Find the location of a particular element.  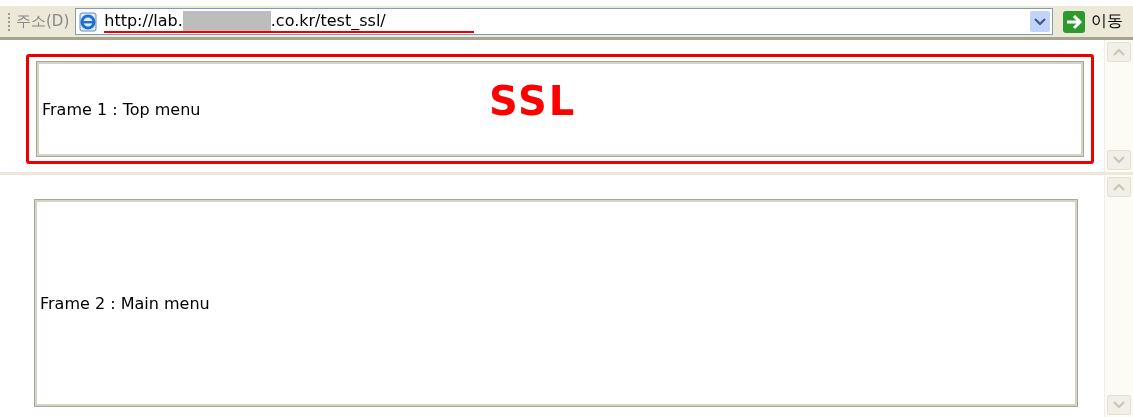

go-button: 이동 is located at coordinates (1093, 21).